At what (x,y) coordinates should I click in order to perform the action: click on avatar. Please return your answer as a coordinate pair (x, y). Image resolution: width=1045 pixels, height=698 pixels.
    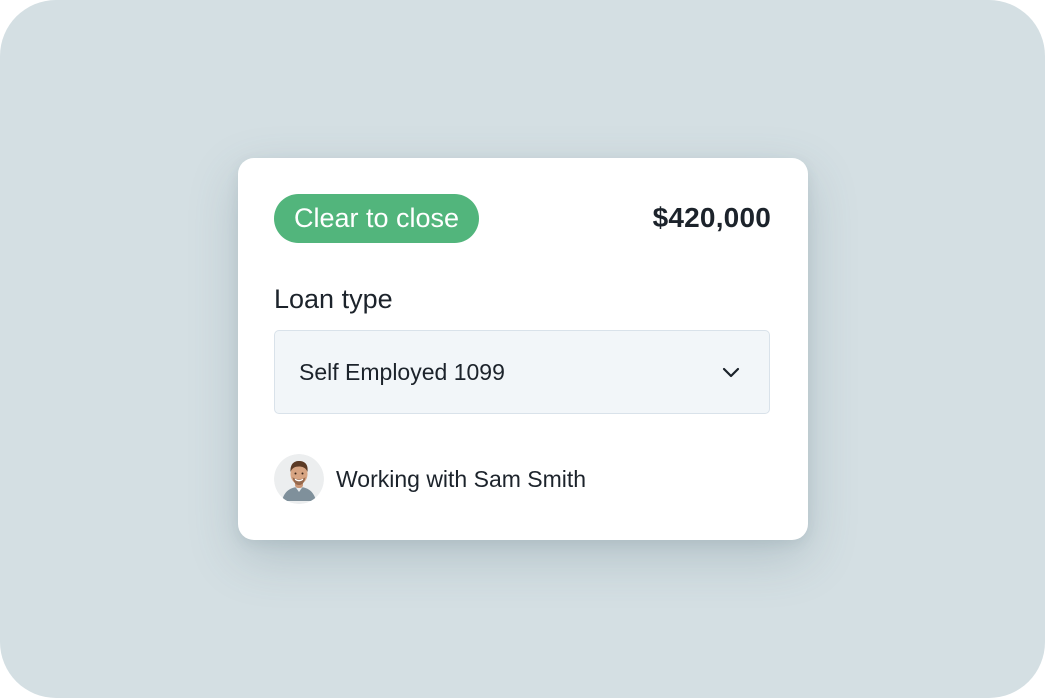
    Looking at the image, I should click on (299, 479).